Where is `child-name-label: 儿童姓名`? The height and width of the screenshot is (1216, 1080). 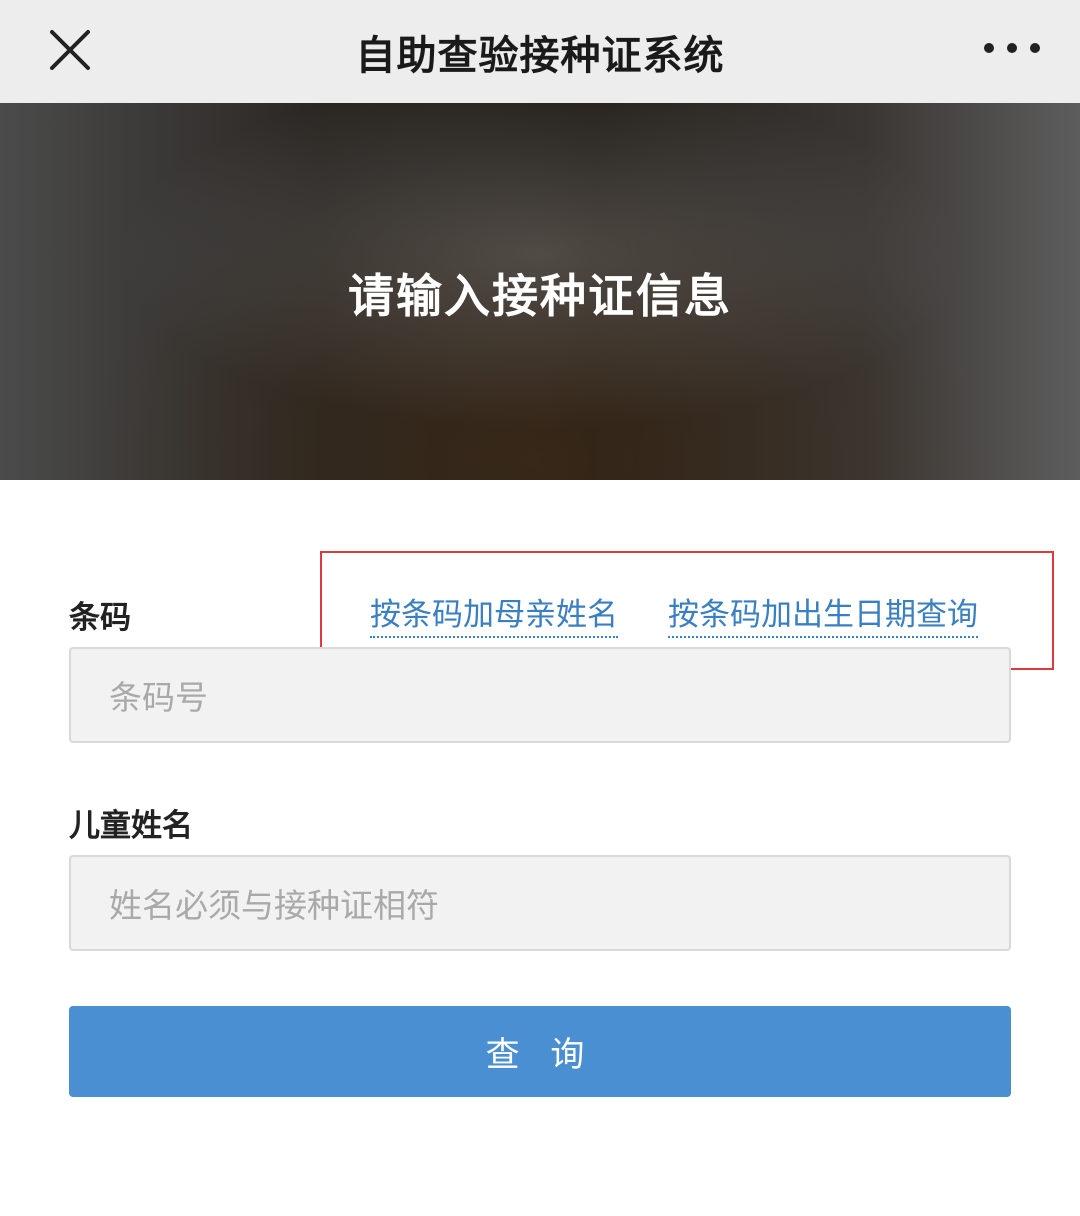
child-name-label: 儿童姓名 is located at coordinates (131, 826).